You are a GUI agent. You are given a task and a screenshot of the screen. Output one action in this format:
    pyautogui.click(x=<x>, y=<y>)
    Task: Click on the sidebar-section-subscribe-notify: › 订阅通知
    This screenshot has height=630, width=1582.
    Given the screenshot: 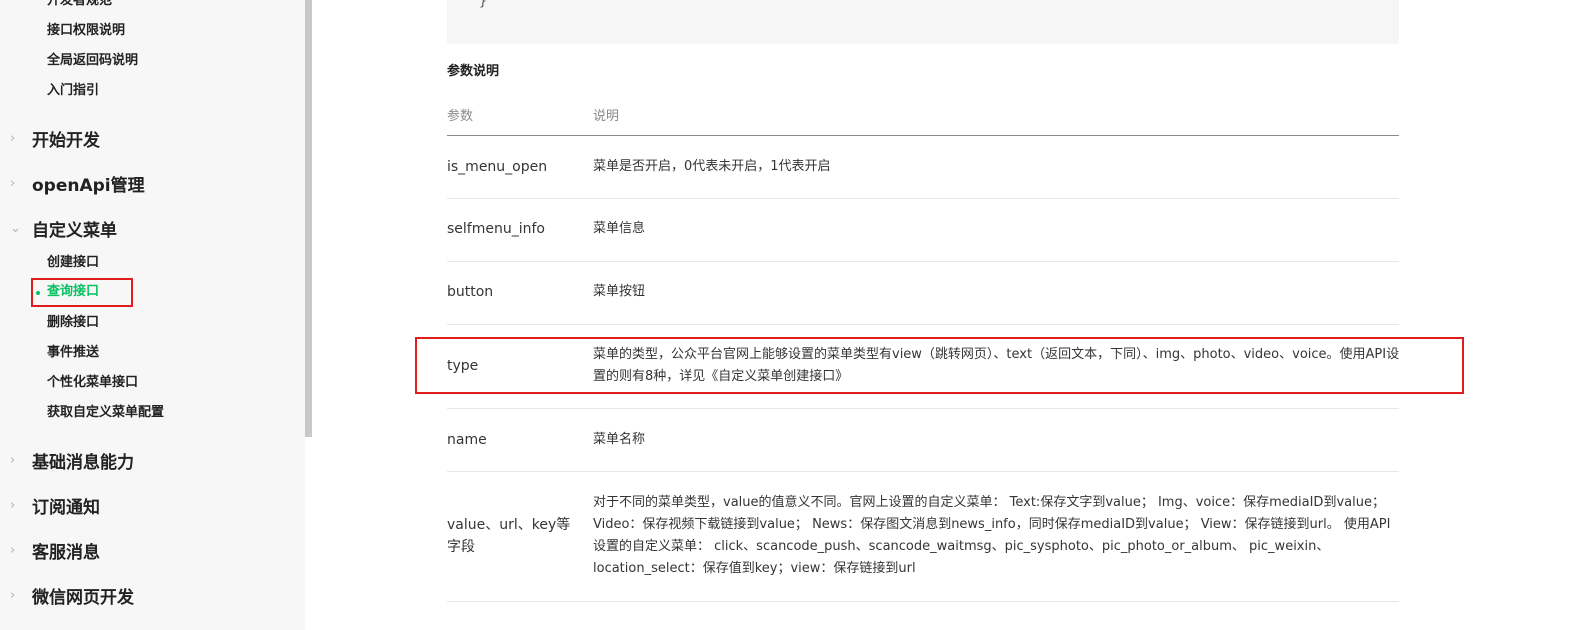 What is the action you would take?
    pyautogui.click(x=55, y=505)
    